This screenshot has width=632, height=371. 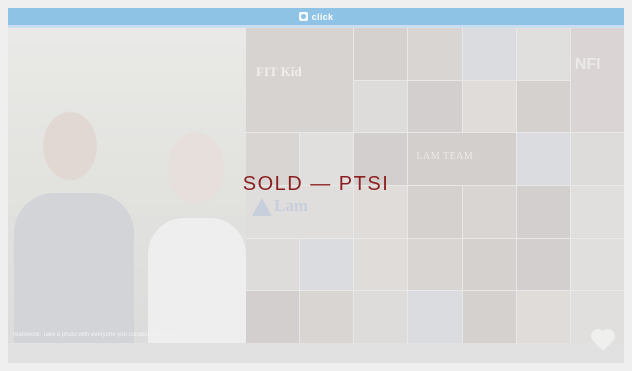 What do you see at coordinates (322, 16) in the screenshot?
I see `brand-name: click` at bounding box center [322, 16].